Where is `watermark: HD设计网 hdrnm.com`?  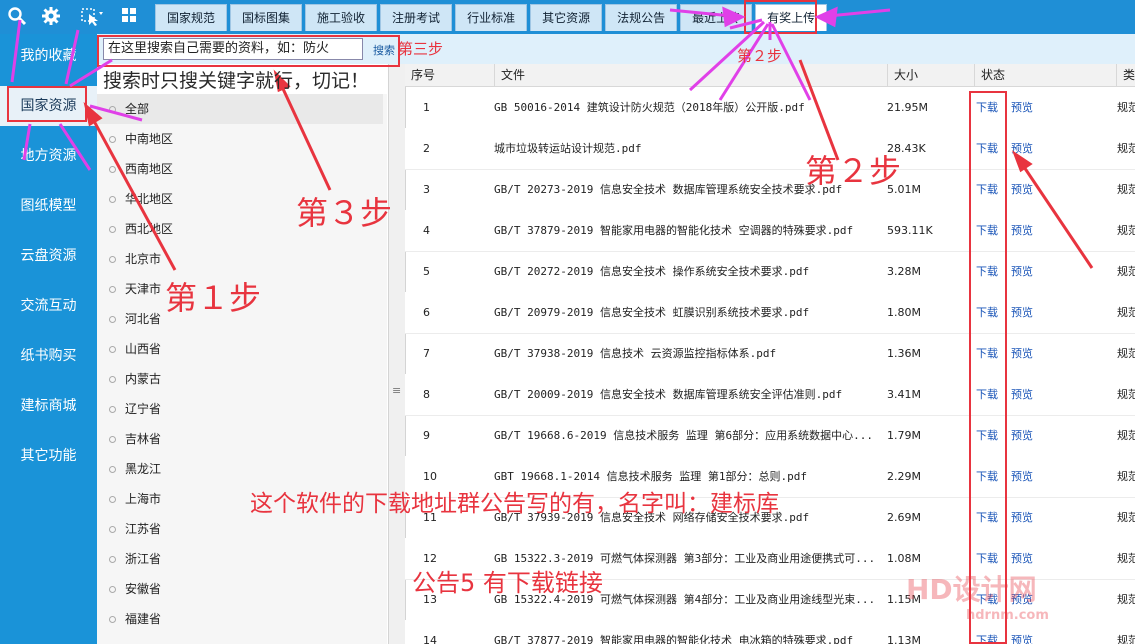 watermark: HD设计网 hdrnm.com is located at coordinates (977, 595).